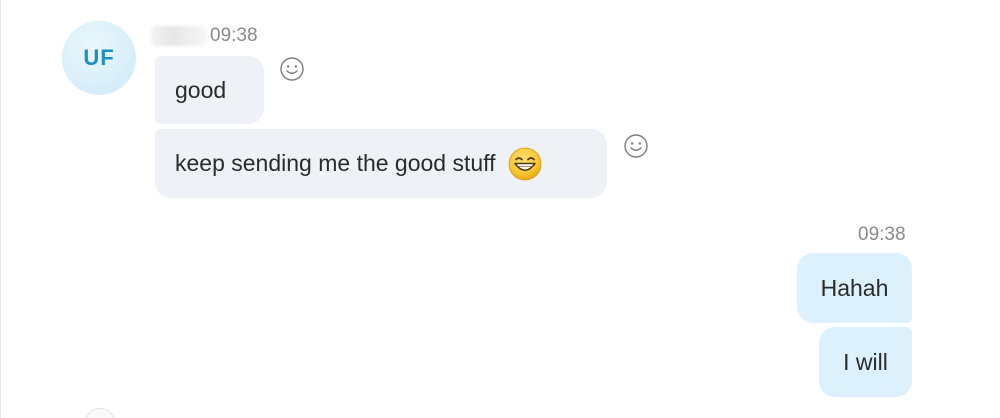 The width and height of the screenshot is (1000, 418). I want to click on avatar-initials: UF, so click(99, 57).